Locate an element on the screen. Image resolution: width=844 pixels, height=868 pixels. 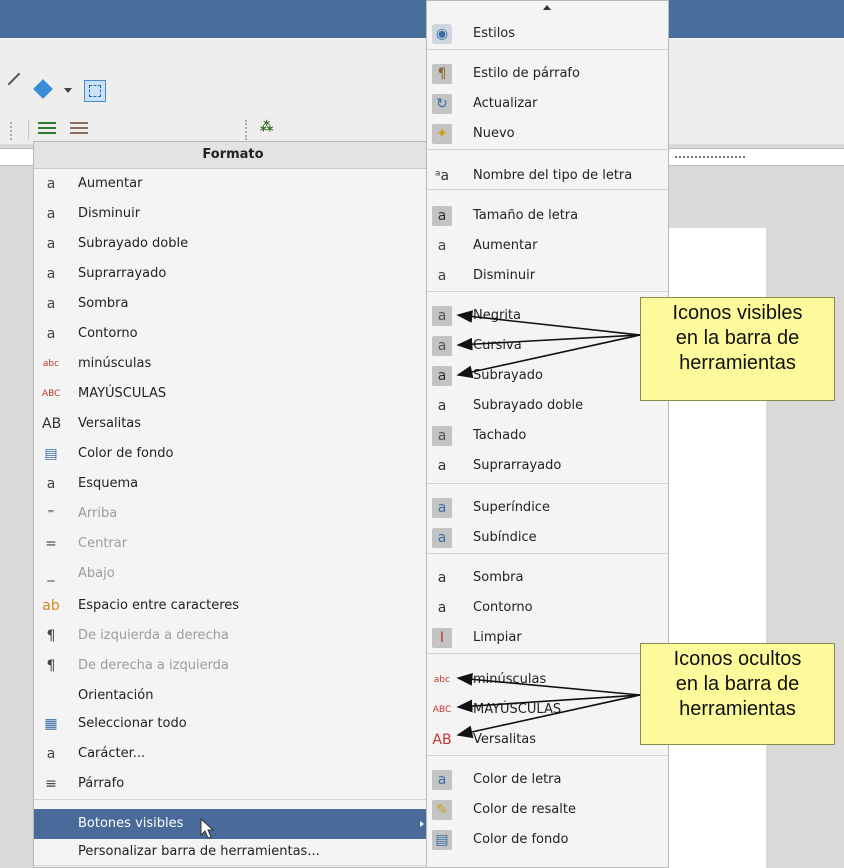
menu-item-label: Color de fondo is located at coordinates (126, 453).